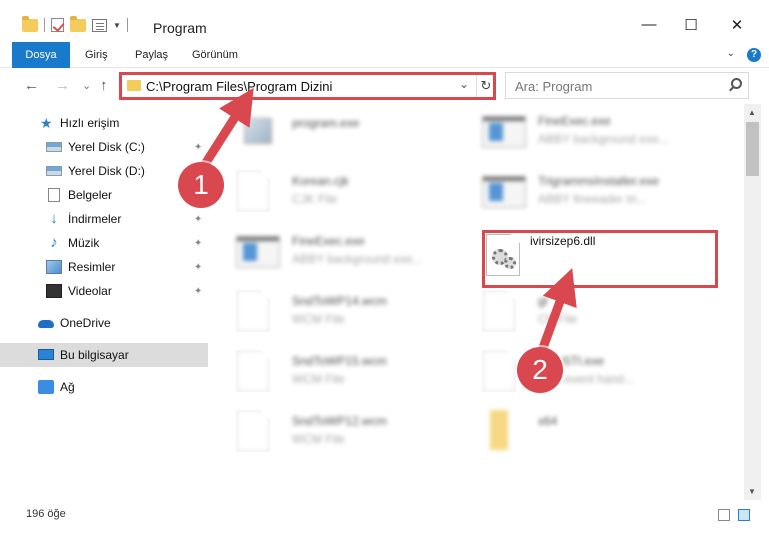  I want to click on expand-ribbon-chevron-down-icon: ⌄, so click(731, 55).